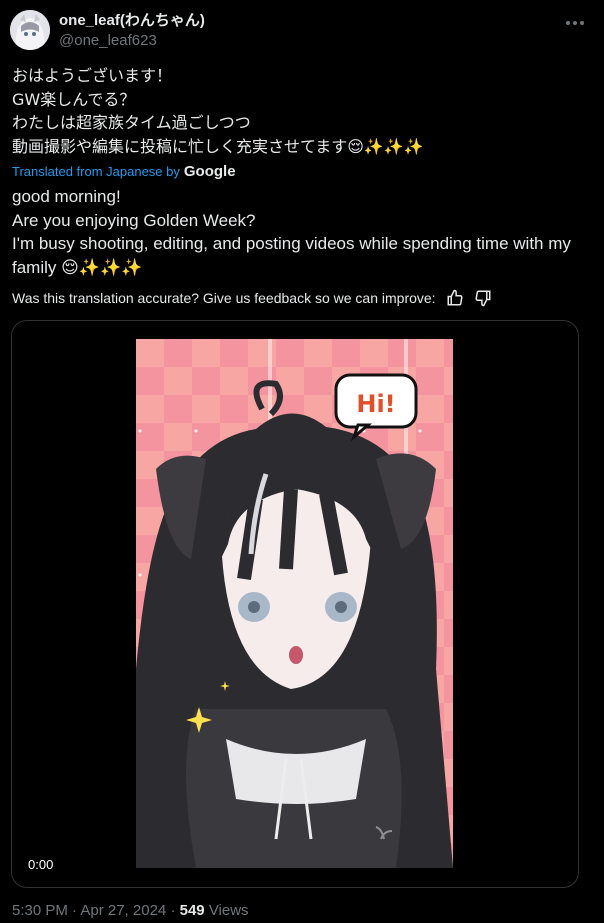 This screenshot has height=923, width=604. What do you see at coordinates (577, 23) in the screenshot?
I see `more-options-icon` at bounding box center [577, 23].